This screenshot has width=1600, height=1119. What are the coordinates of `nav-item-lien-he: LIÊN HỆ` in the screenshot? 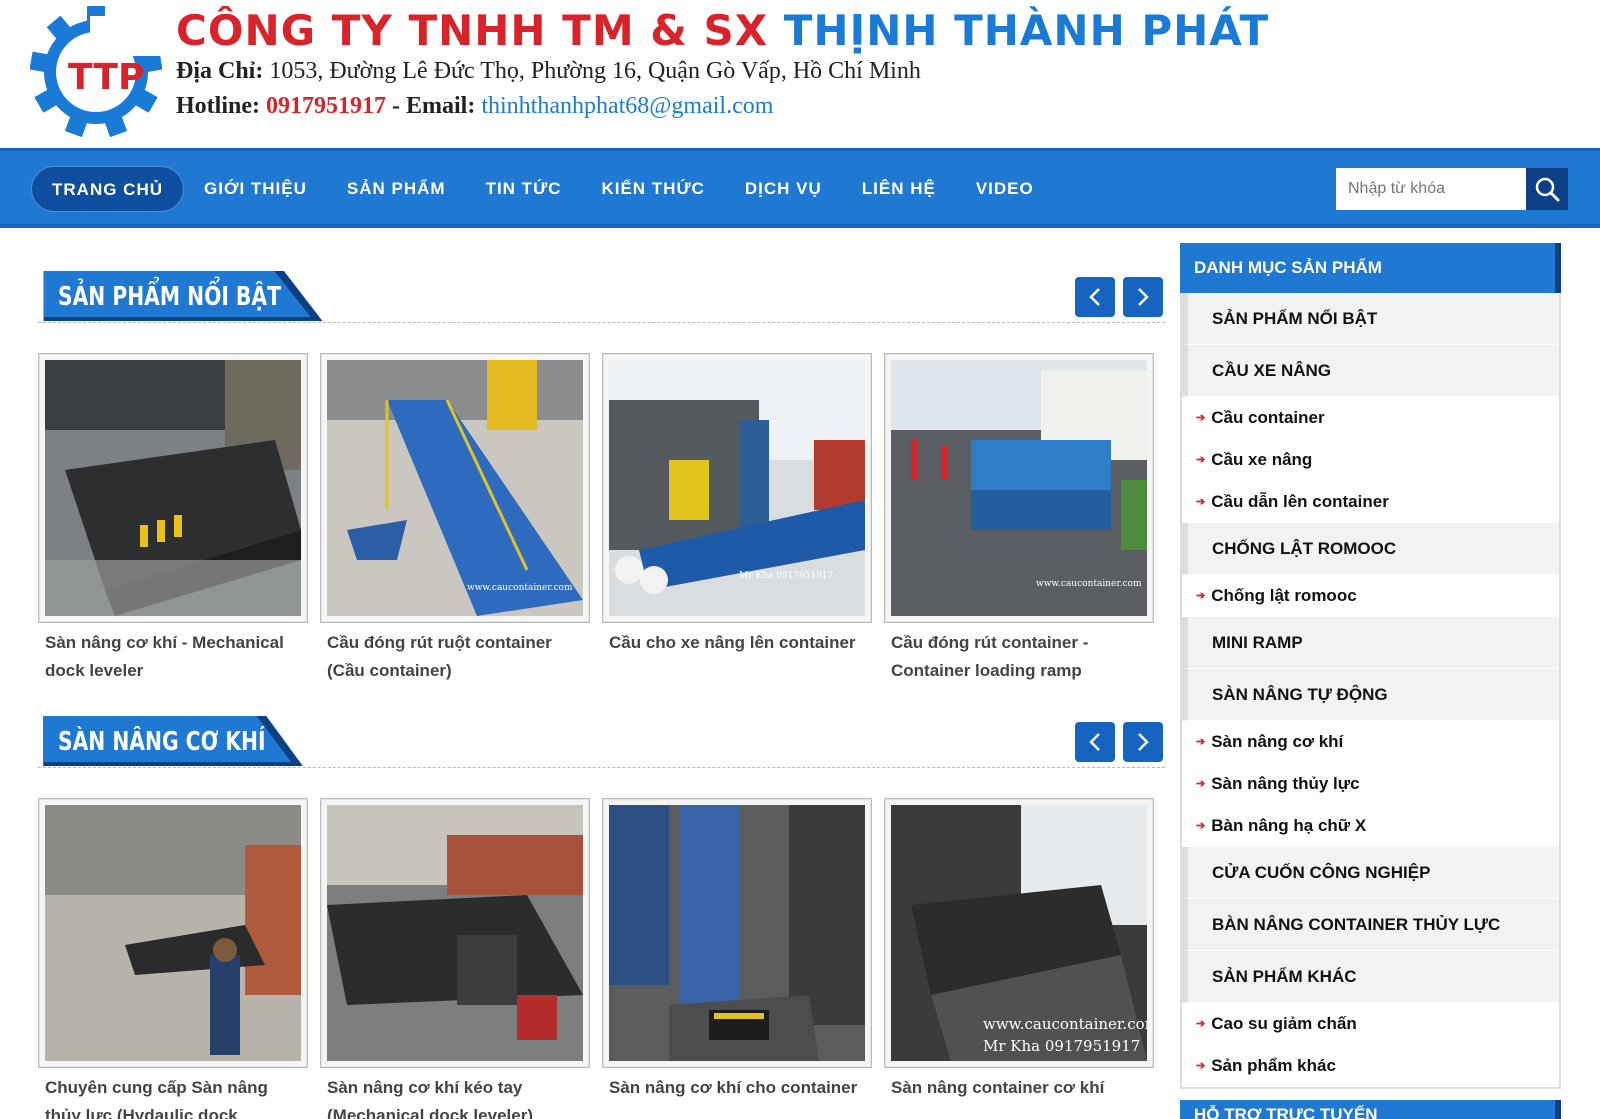 It's located at (899, 189).